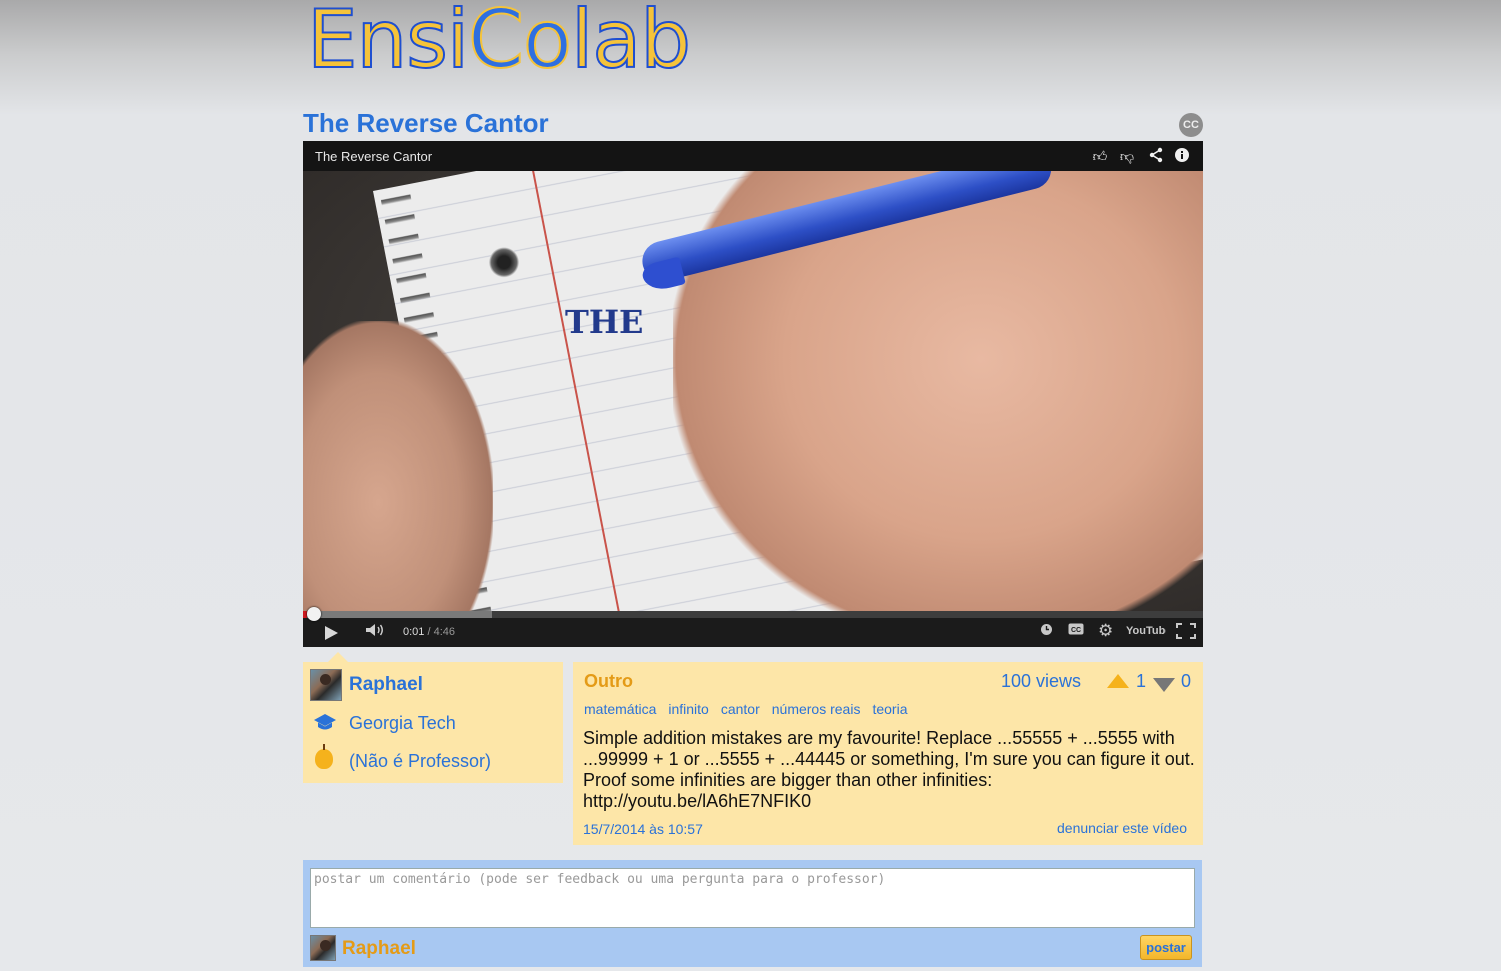 Image resolution: width=1501 pixels, height=971 pixels. I want to click on tag-link: infinito, so click(688, 709).